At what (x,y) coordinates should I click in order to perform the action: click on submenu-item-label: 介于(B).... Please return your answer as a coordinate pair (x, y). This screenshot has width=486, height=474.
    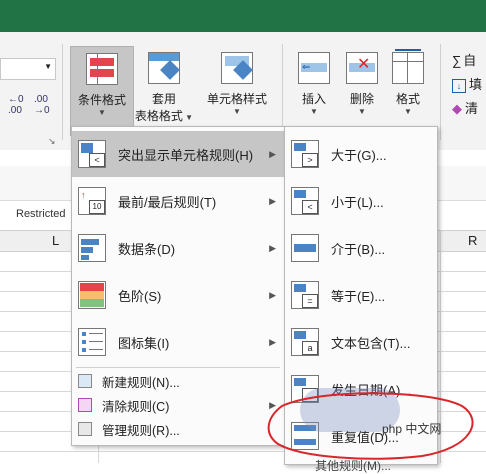
    Looking at the image, I should click on (358, 249).